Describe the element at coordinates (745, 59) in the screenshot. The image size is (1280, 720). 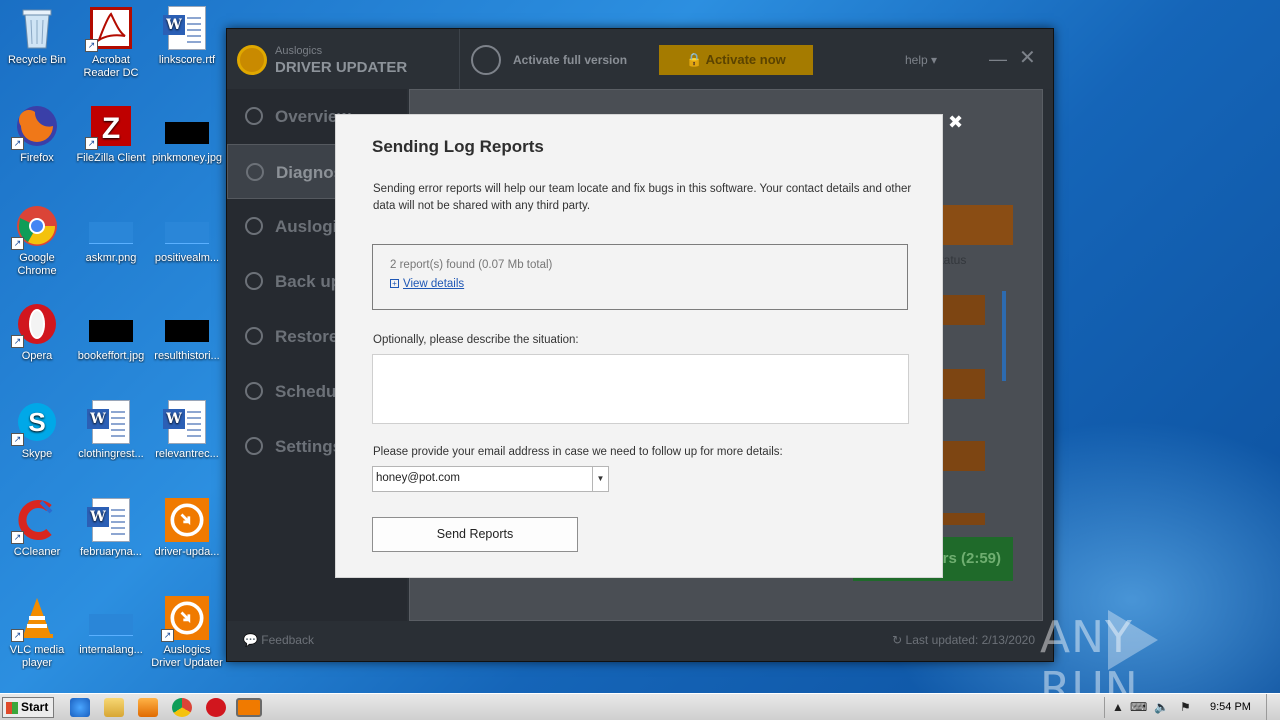
I see `activate-now-label: Activate now` at that location.